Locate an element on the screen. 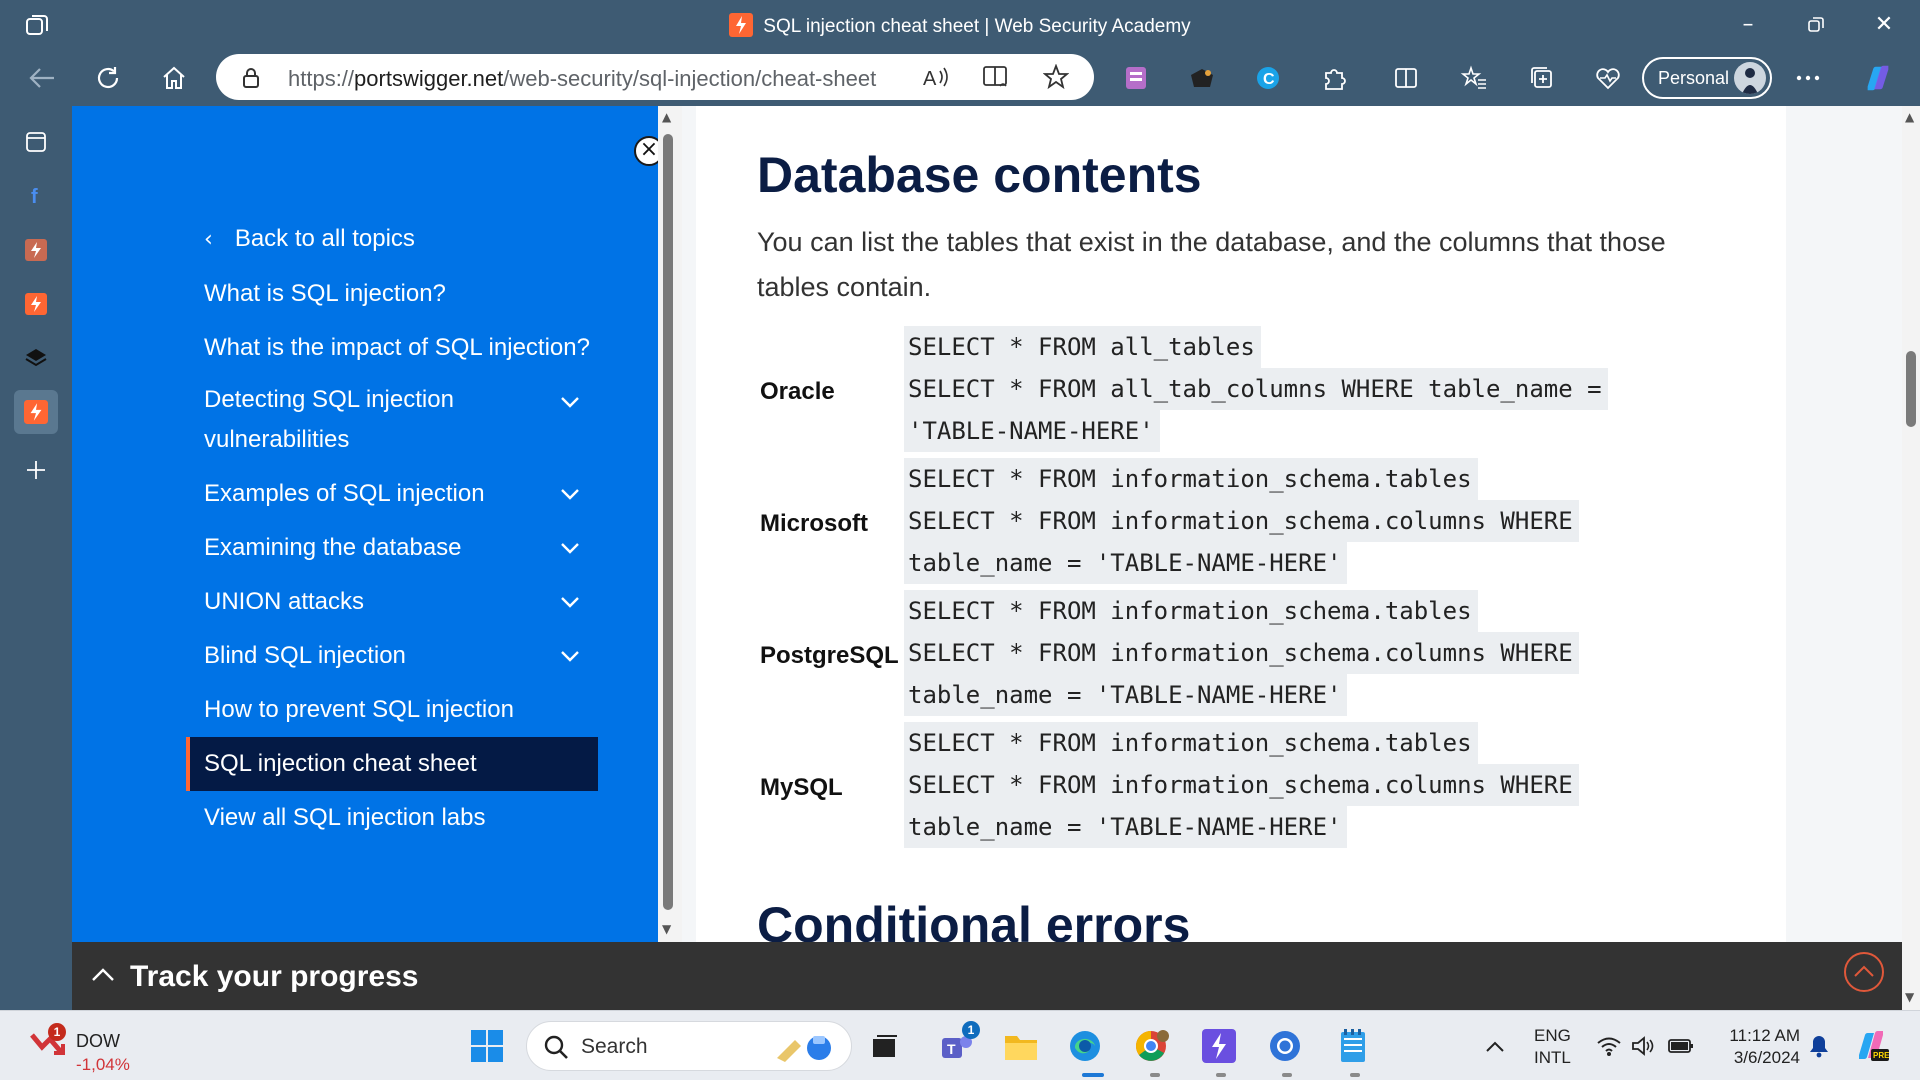 The width and height of the screenshot is (1920, 1080). svg-text: PRE is located at coordinates (1881, 1055).